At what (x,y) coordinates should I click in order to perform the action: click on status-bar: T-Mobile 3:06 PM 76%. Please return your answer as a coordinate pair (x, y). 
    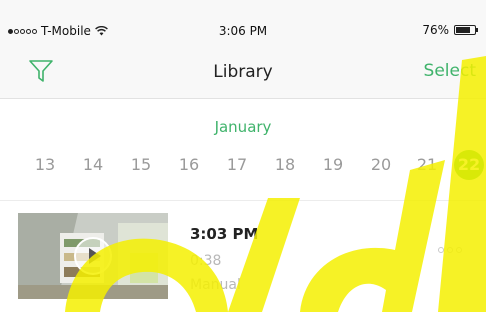
    Looking at the image, I should click on (243, 19).